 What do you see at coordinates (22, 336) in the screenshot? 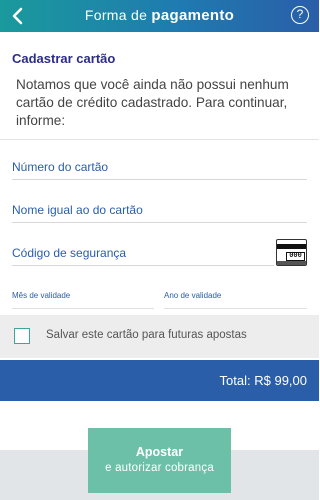
I see `save-card-checkbox` at bounding box center [22, 336].